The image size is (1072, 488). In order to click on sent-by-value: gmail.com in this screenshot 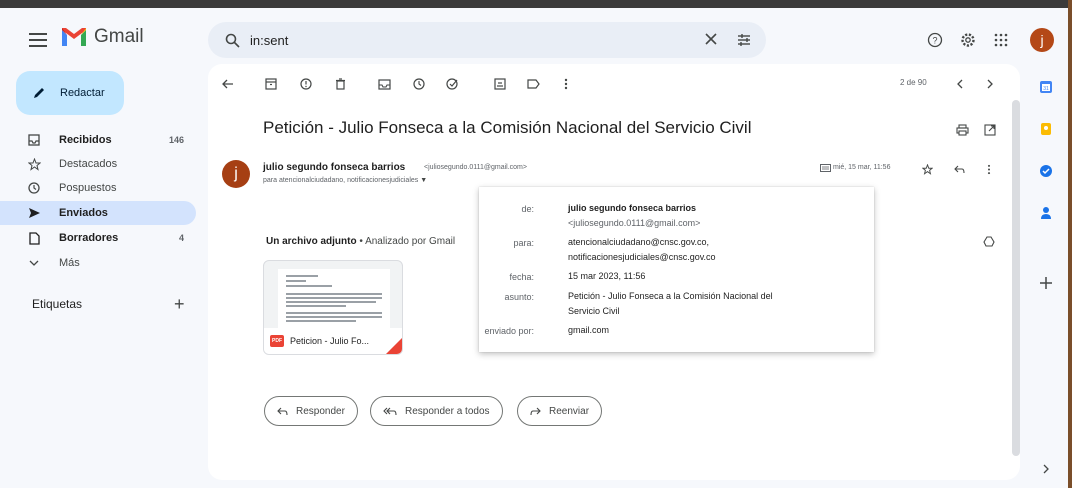, I will do `click(589, 330)`.